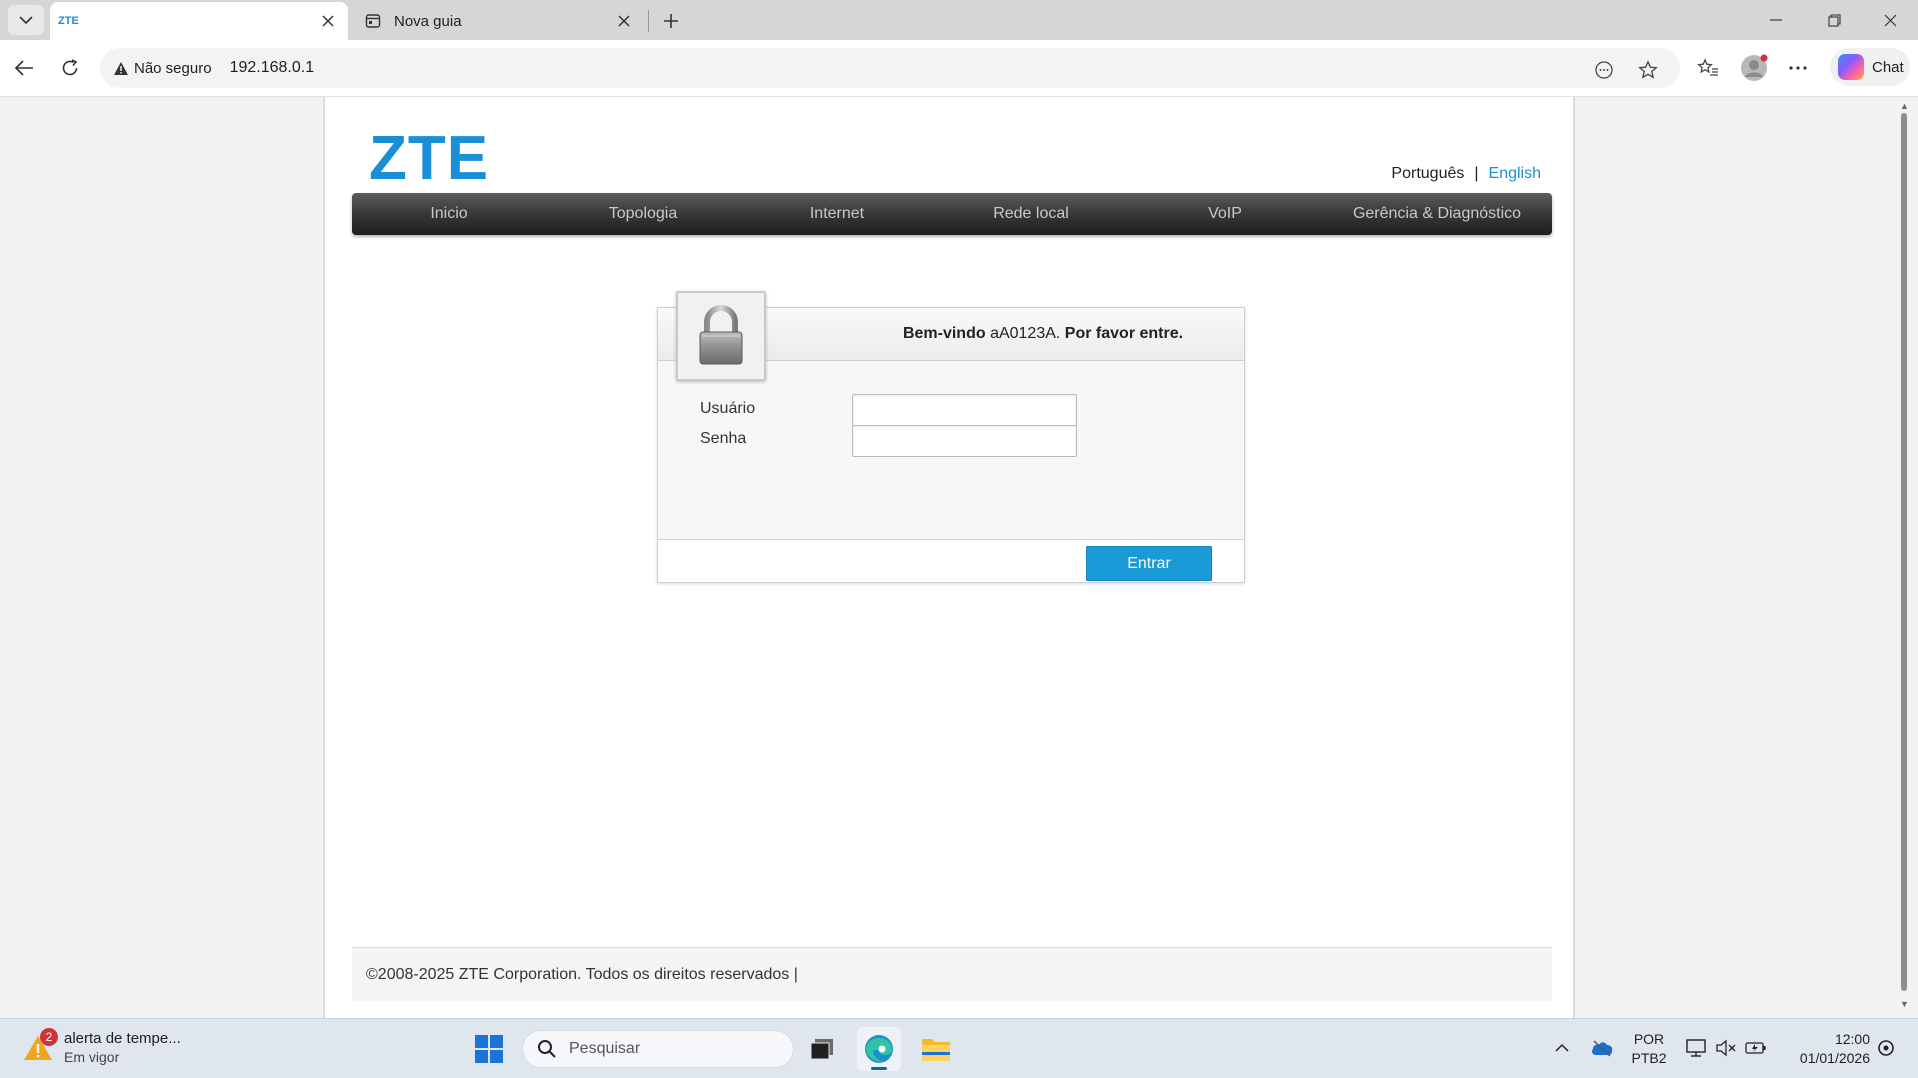 The height and width of the screenshot is (1078, 1918). What do you see at coordinates (49, 1037) in the screenshot?
I see `alert-count-badge: 2` at bounding box center [49, 1037].